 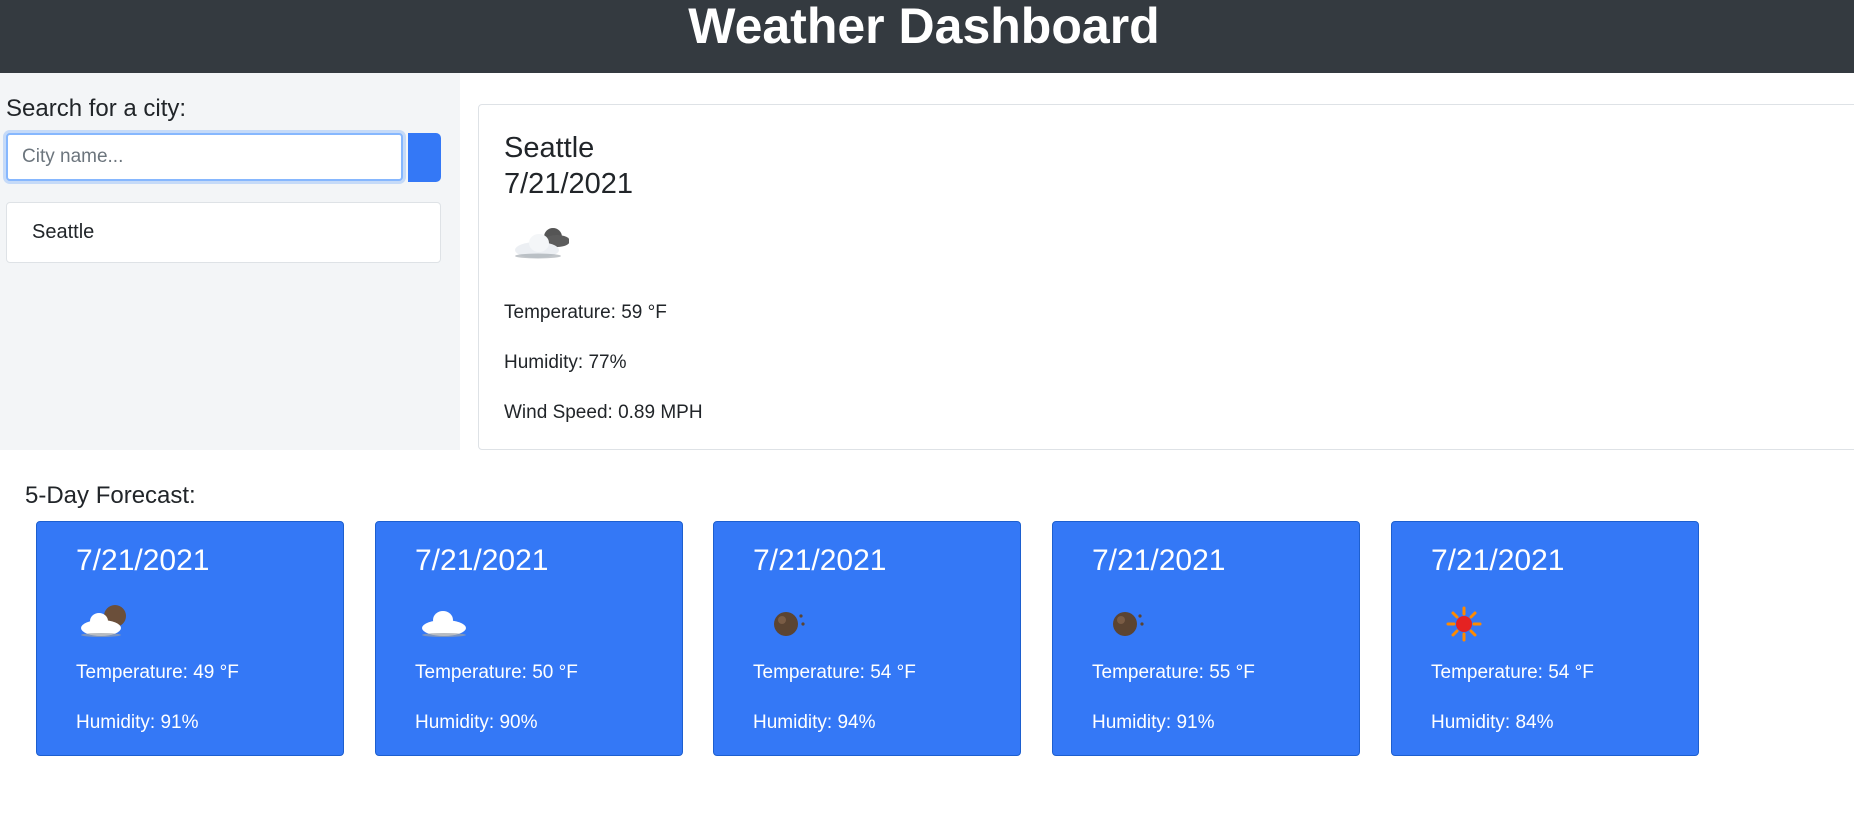 I want to click on current-date: 7/21/2021, so click(x=569, y=184).